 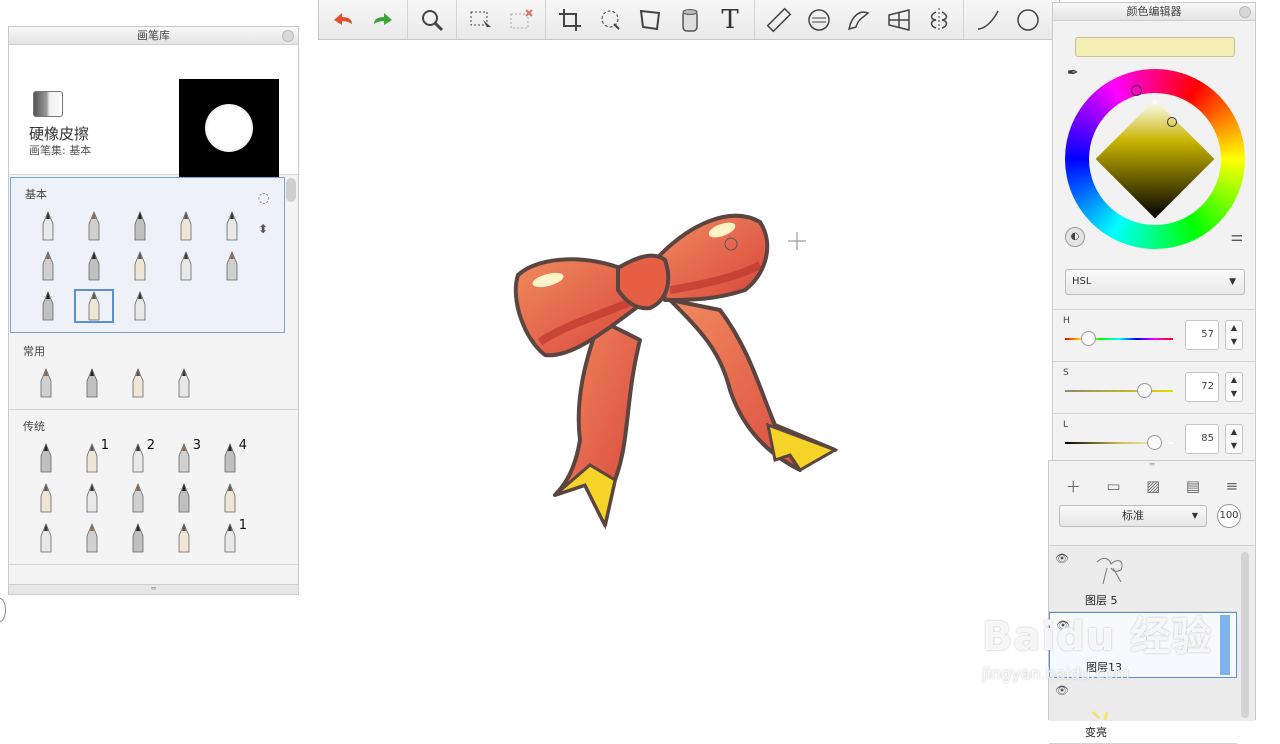 I want to click on ellipse-guide-icon, so click(x=819, y=20).